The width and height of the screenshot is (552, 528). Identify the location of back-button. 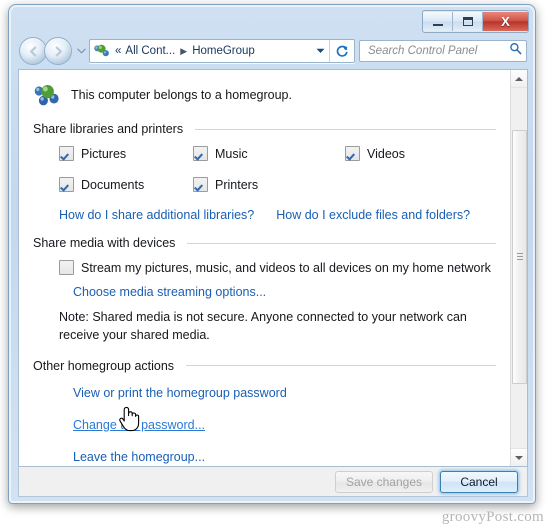
(33, 51).